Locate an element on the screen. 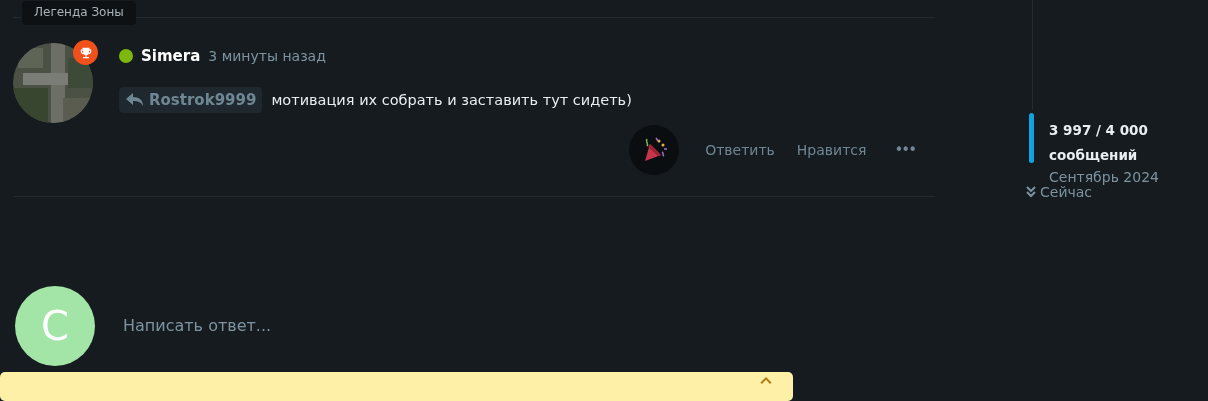 The height and width of the screenshot is (401, 1208). reply-arrow-icon is located at coordinates (135, 100).